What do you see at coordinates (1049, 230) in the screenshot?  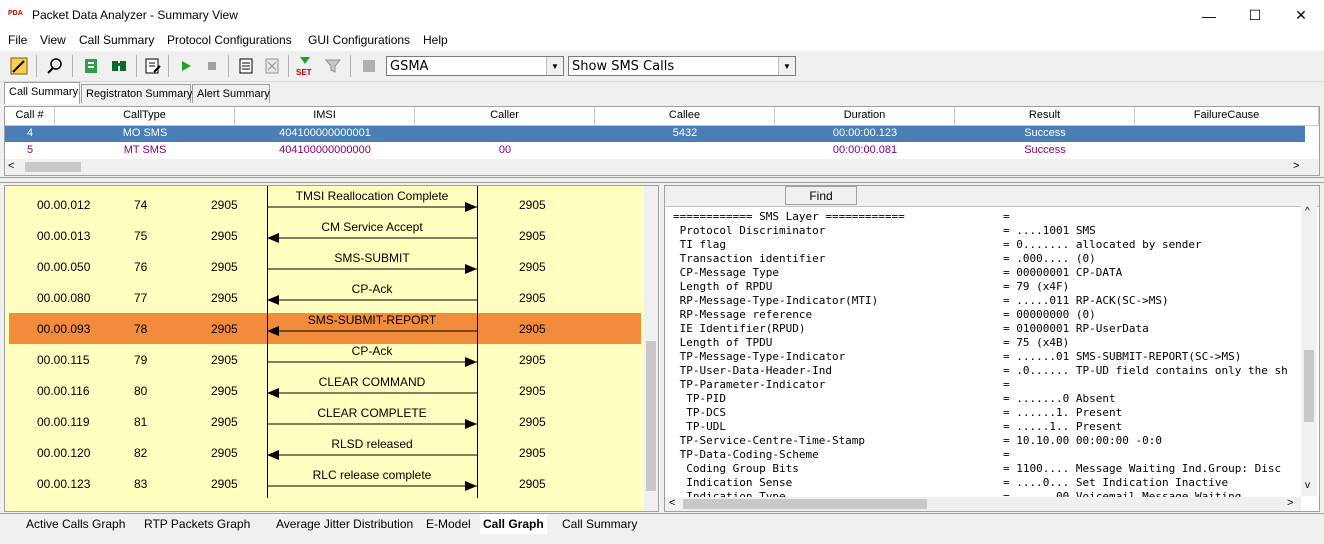 I see `detail-value: = ....1001 SMS` at bounding box center [1049, 230].